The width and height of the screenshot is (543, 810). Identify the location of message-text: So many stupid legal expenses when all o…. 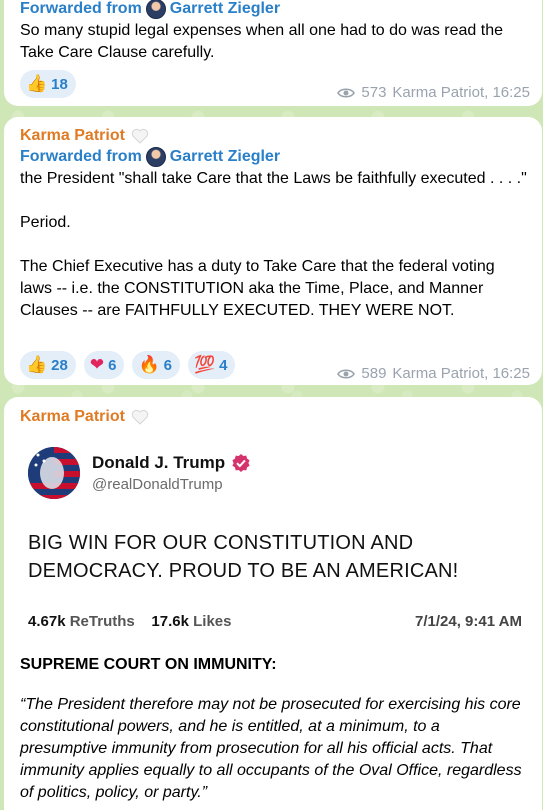
(264, 41).